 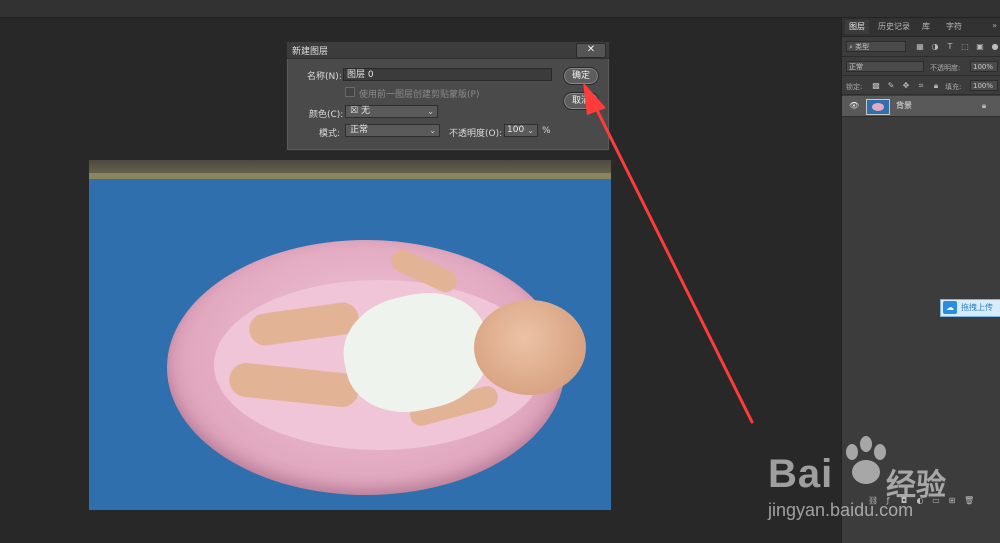 I want to click on panel-tabs: 图层 历史记录 库 字符 », so click(x=921, y=27).